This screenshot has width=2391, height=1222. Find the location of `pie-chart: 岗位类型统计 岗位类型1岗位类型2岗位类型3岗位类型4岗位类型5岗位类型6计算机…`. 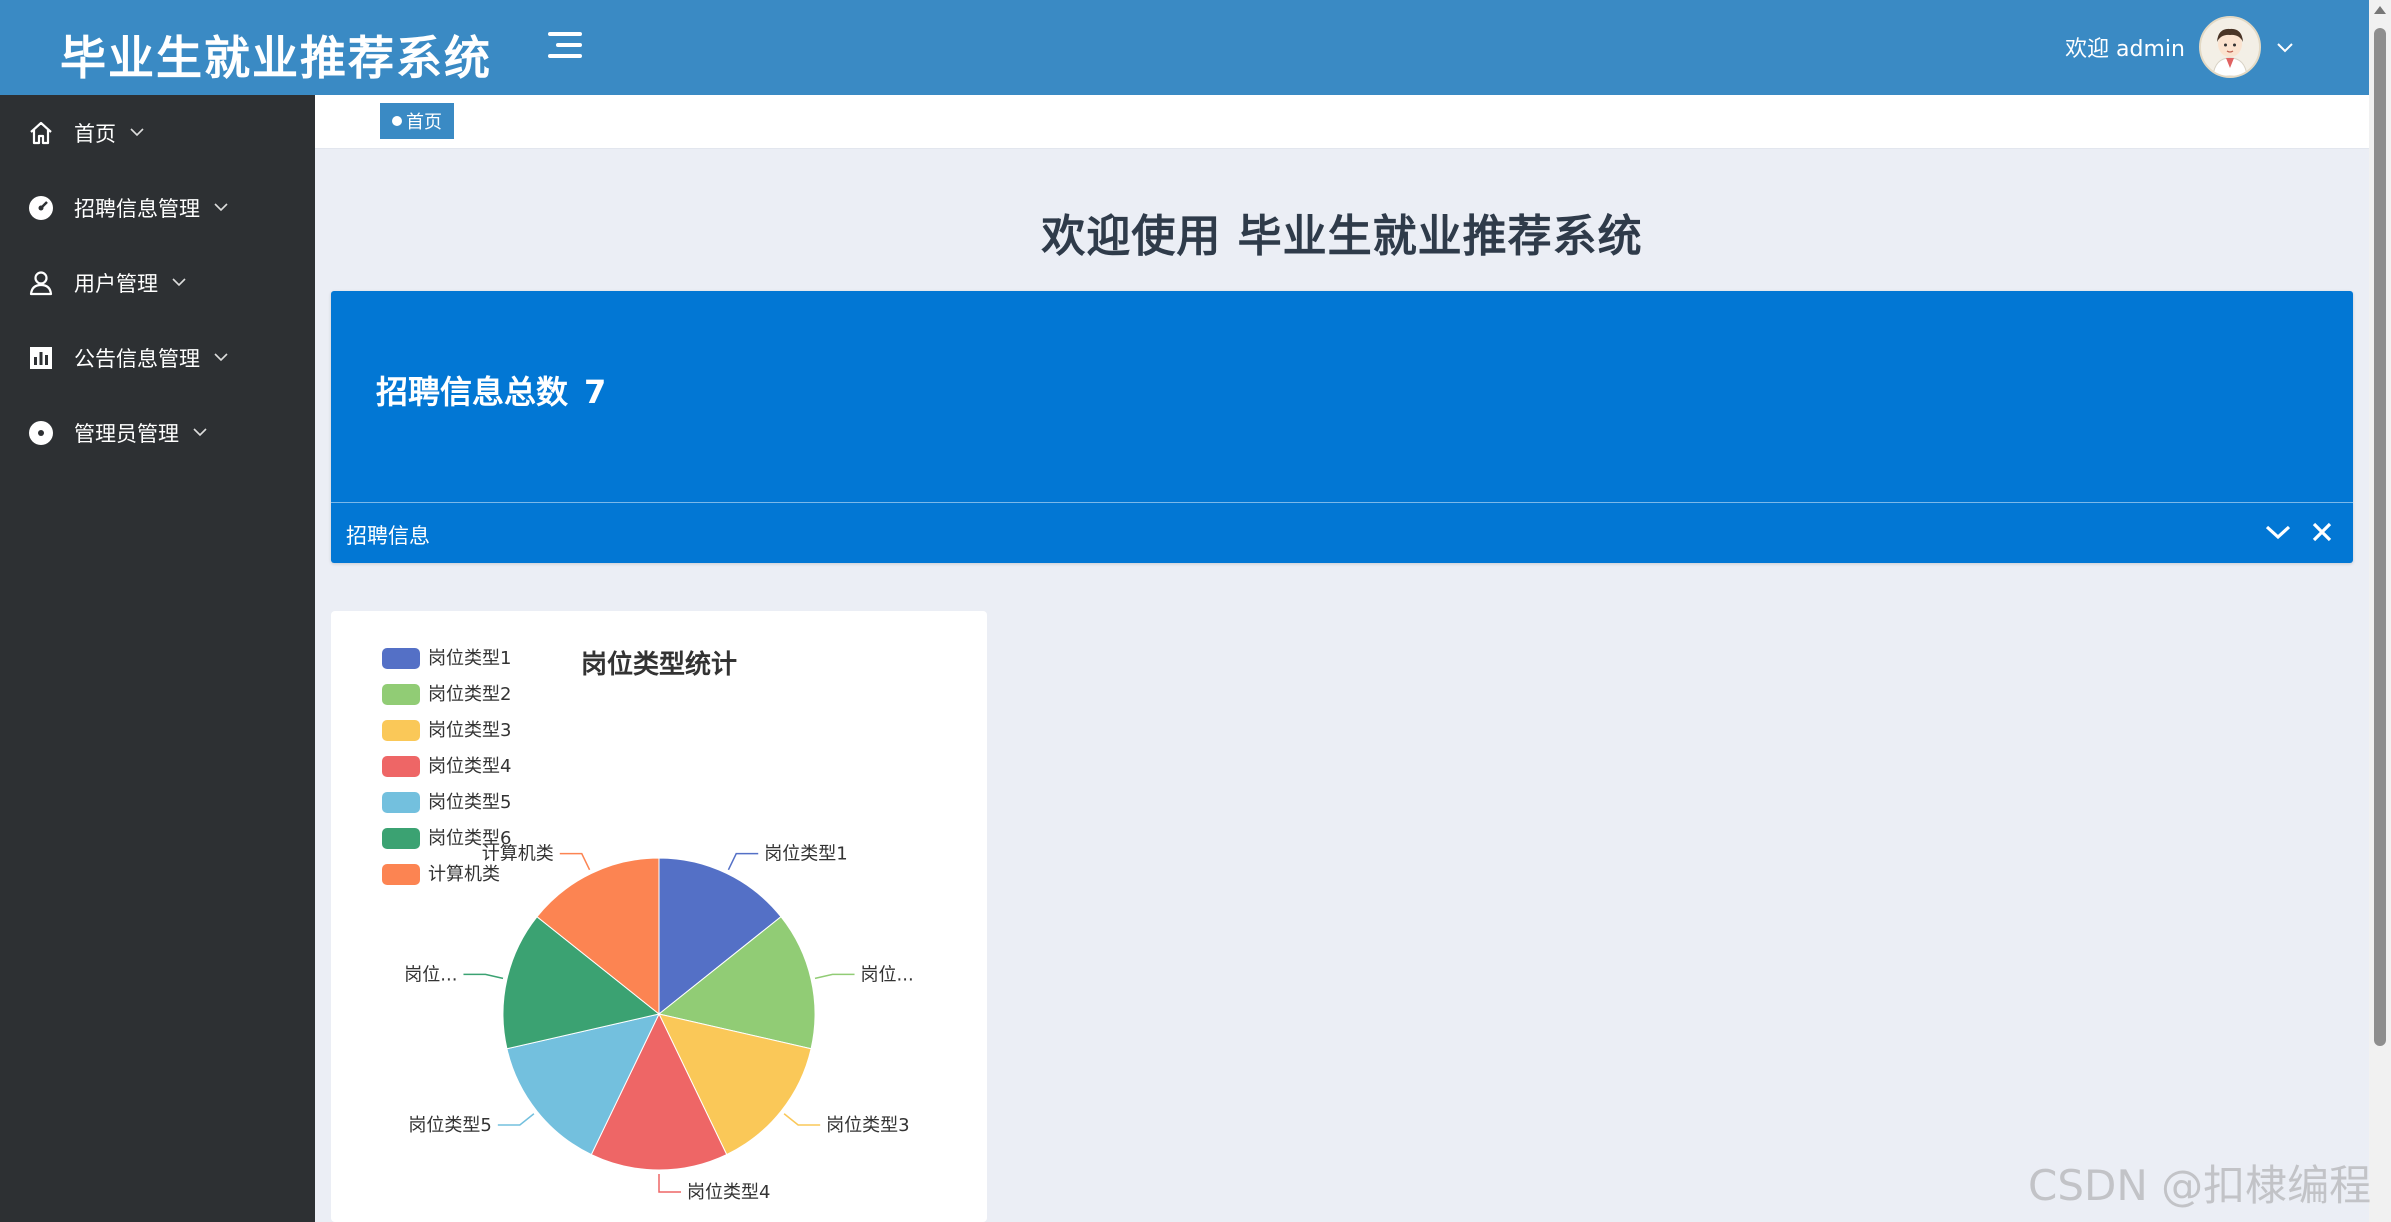

pie-chart: 岗位类型统计 岗位类型1岗位类型2岗位类型3岗位类型4岗位类型5岗位类型6计算机… is located at coordinates (648, 925).